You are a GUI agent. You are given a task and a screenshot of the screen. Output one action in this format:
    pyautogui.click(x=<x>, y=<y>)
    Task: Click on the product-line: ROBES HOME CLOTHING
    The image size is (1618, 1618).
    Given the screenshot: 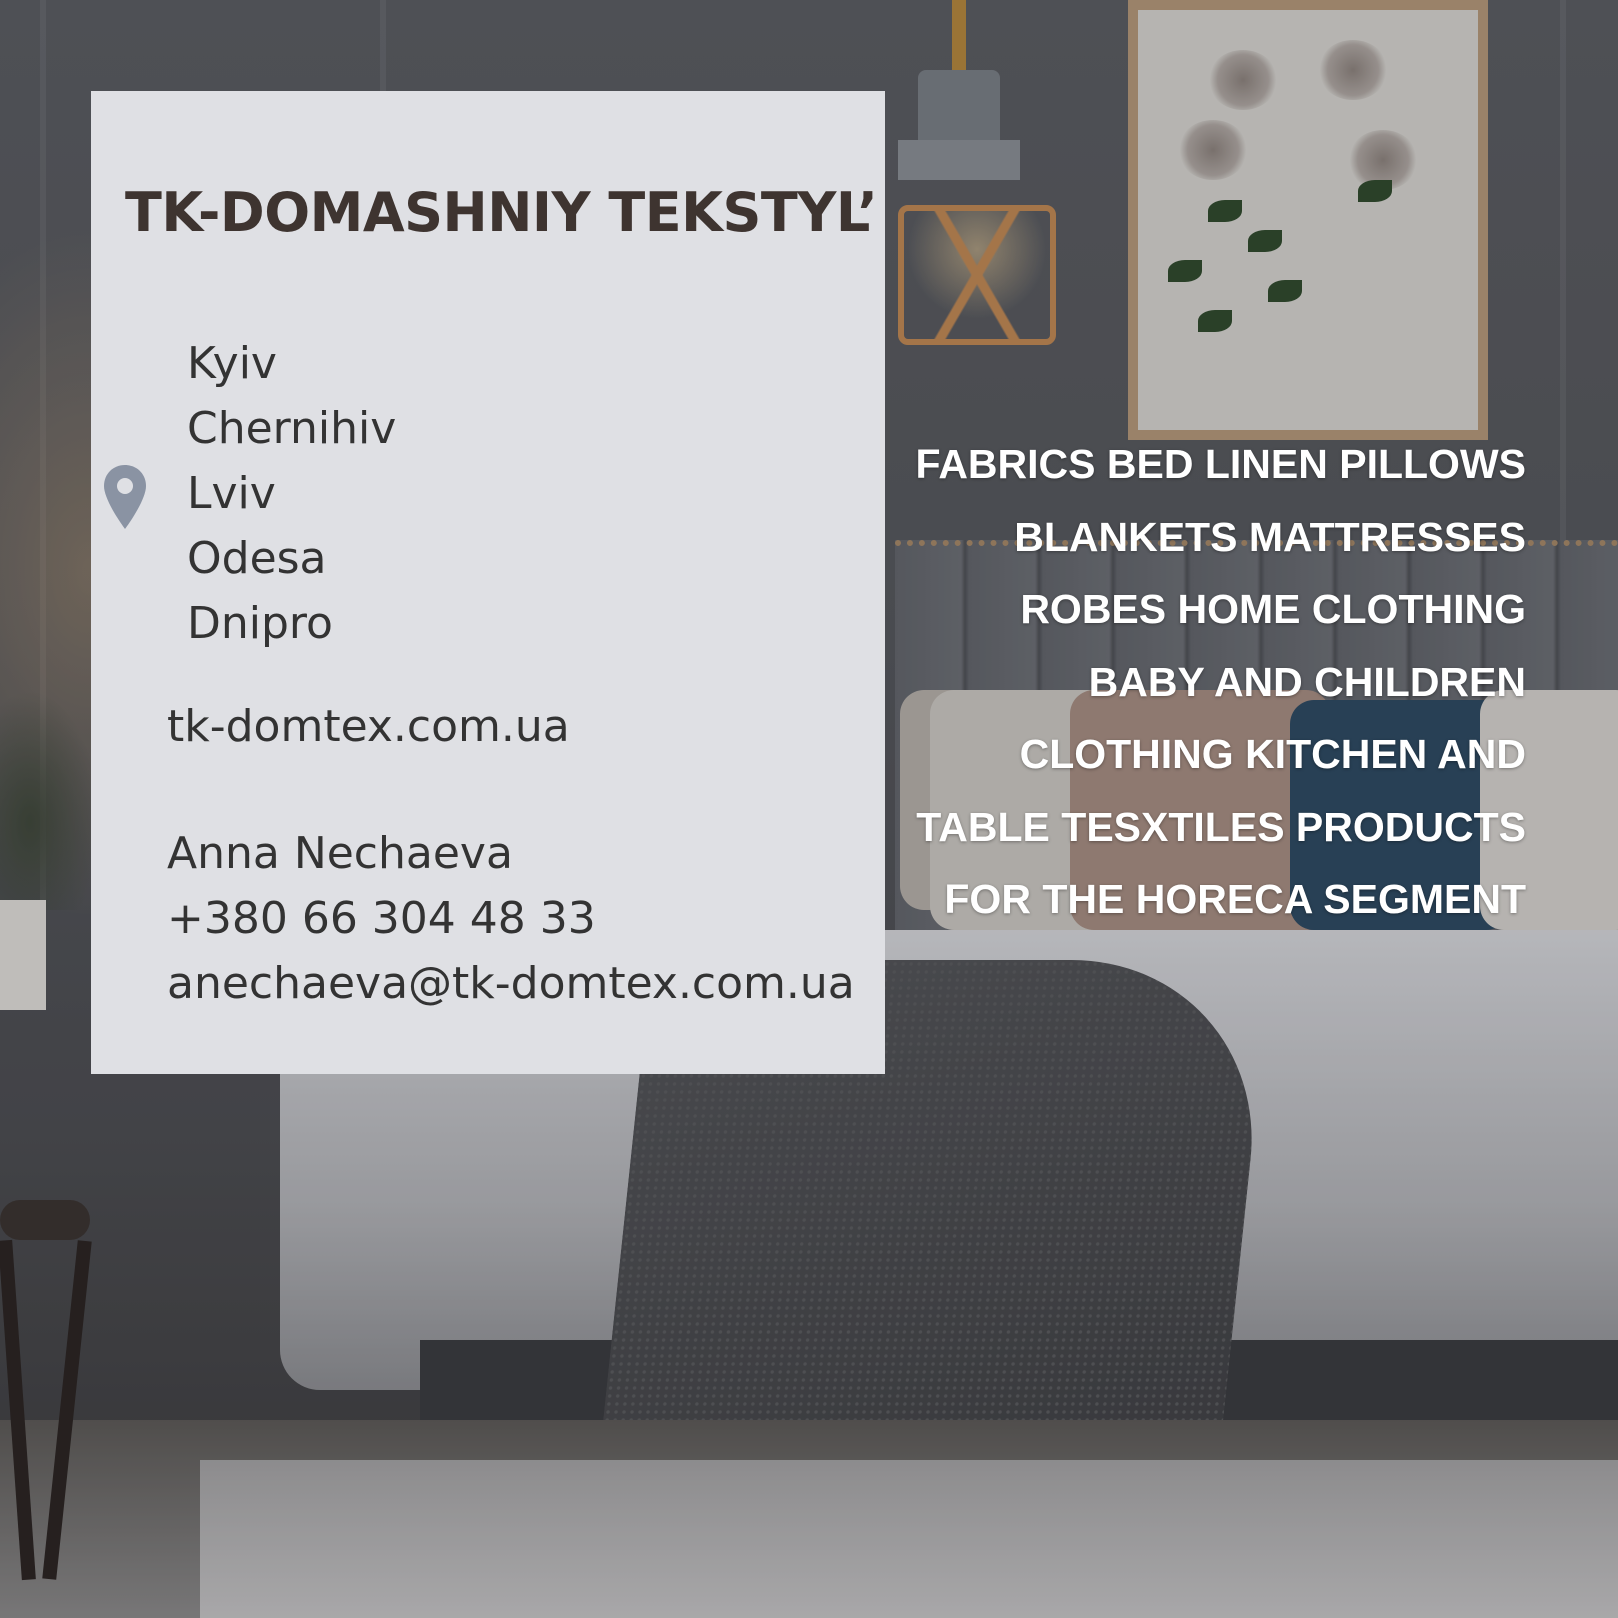 What is the action you would take?
    pyautogui.click(x=1273, y=609)
    